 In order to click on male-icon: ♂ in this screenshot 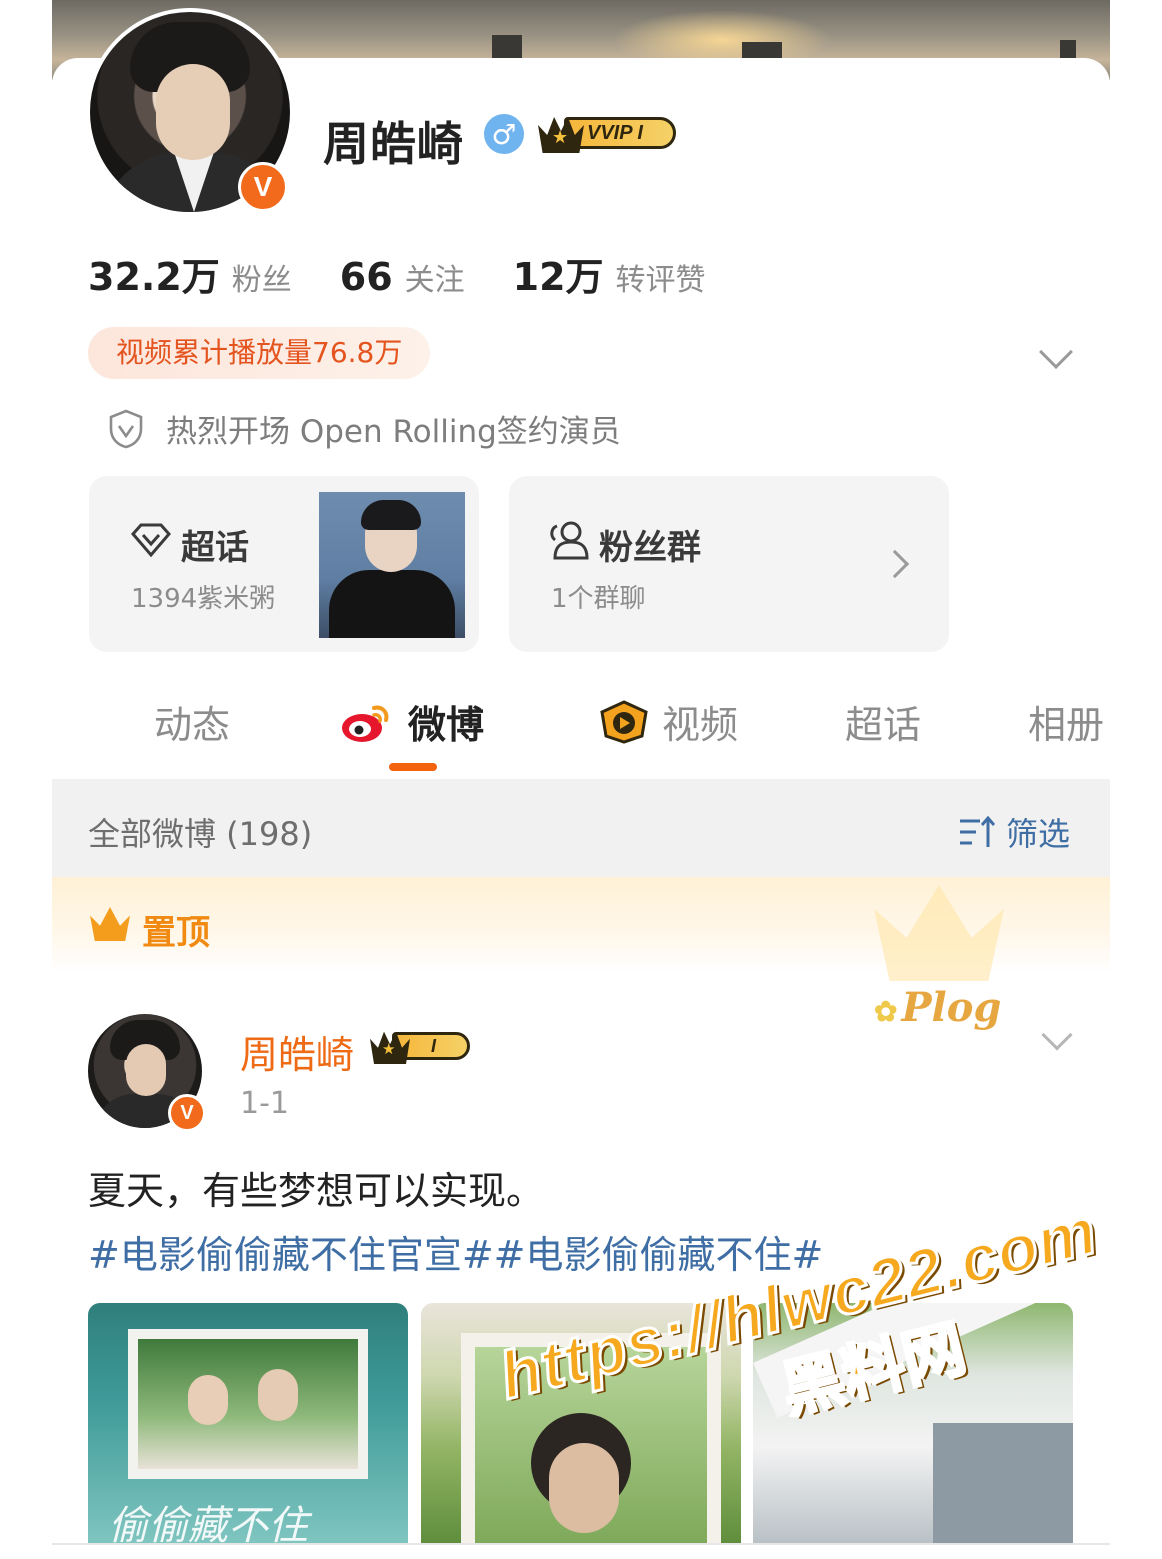, I will do `click(504, 134)`.